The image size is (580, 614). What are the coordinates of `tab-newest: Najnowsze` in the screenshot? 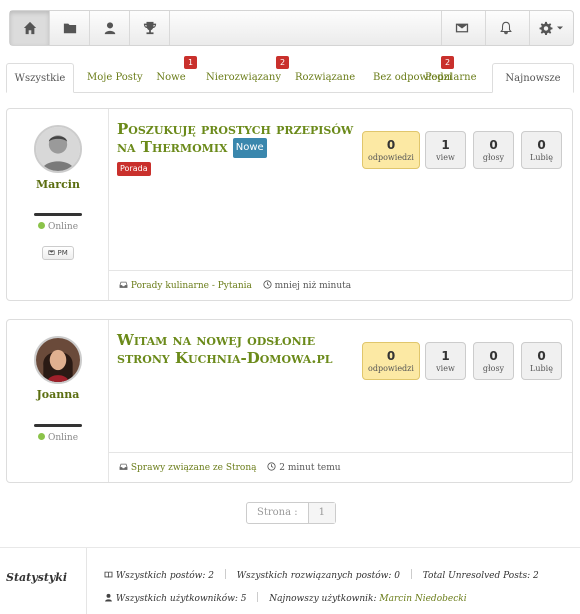 It's located at (533, 78).